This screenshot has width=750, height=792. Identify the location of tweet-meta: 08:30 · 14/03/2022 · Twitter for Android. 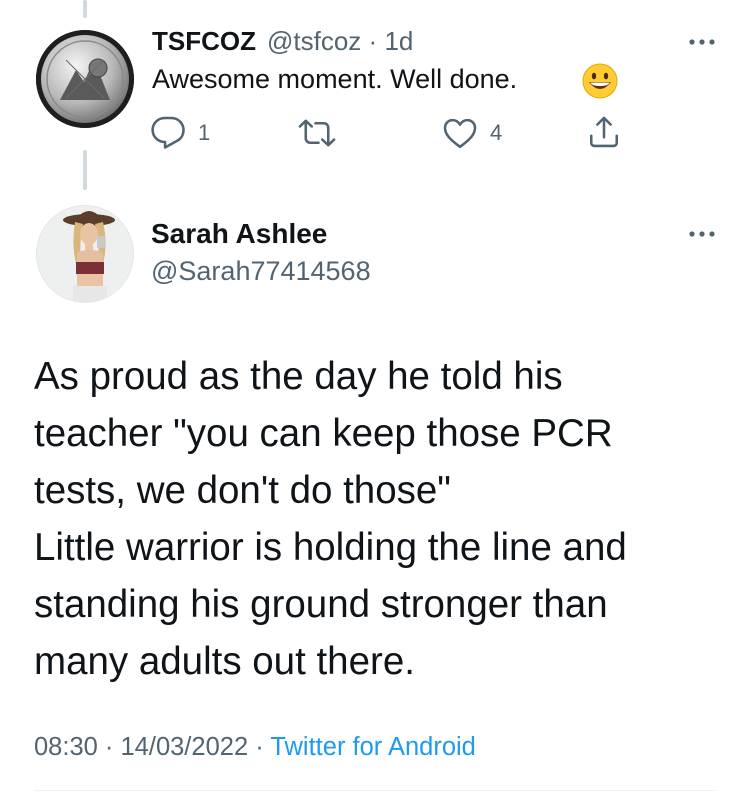
(255, 747).